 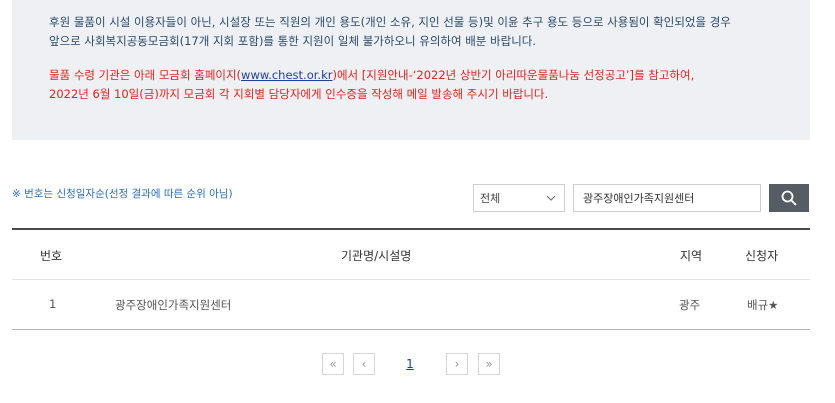 I want to click on search-filter-value: 전체, so click(x=490, y=198).